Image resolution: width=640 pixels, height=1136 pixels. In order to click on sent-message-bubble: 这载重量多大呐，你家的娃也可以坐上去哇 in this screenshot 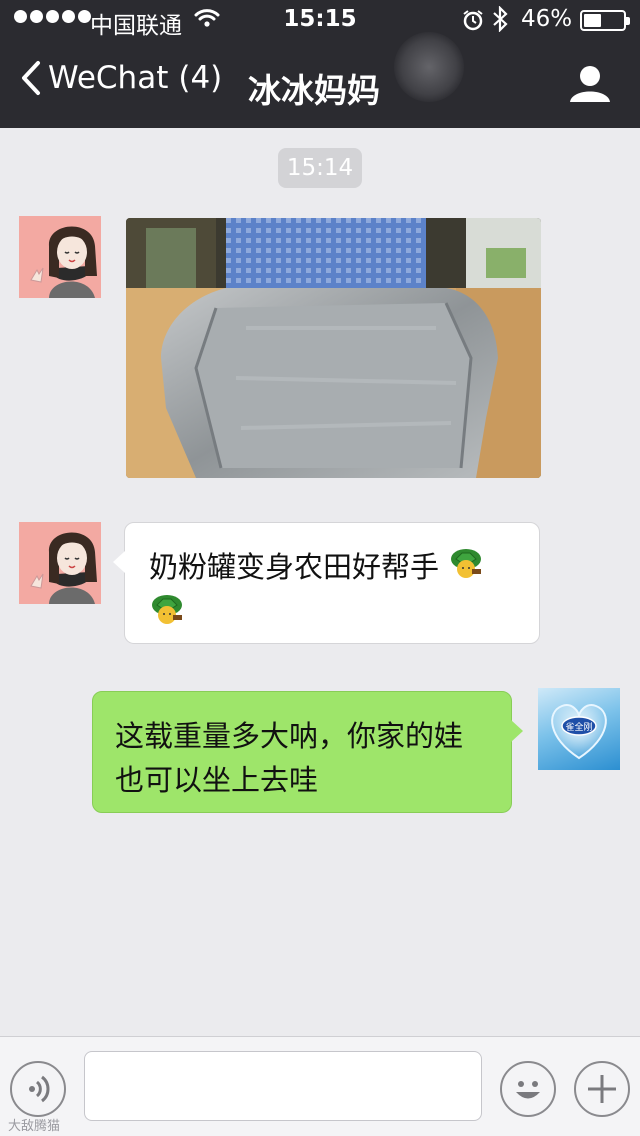, I will do `click(307, 752)`.